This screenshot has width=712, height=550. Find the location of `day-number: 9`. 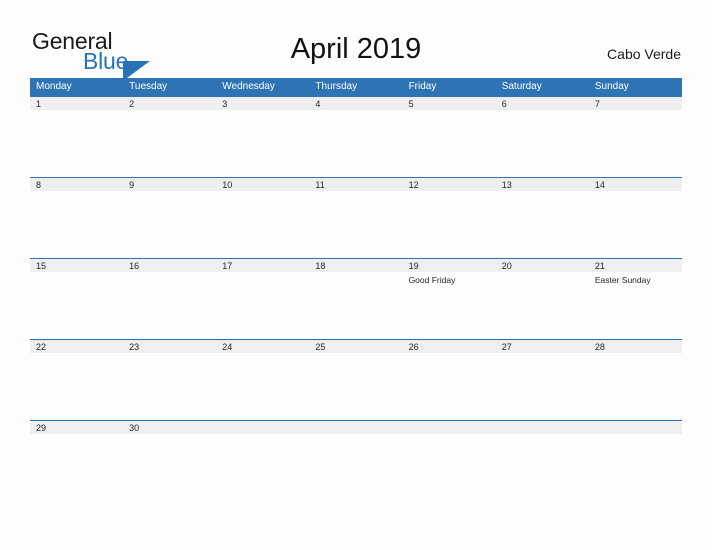

day-number: 9 is located at coordinates (132, 185).